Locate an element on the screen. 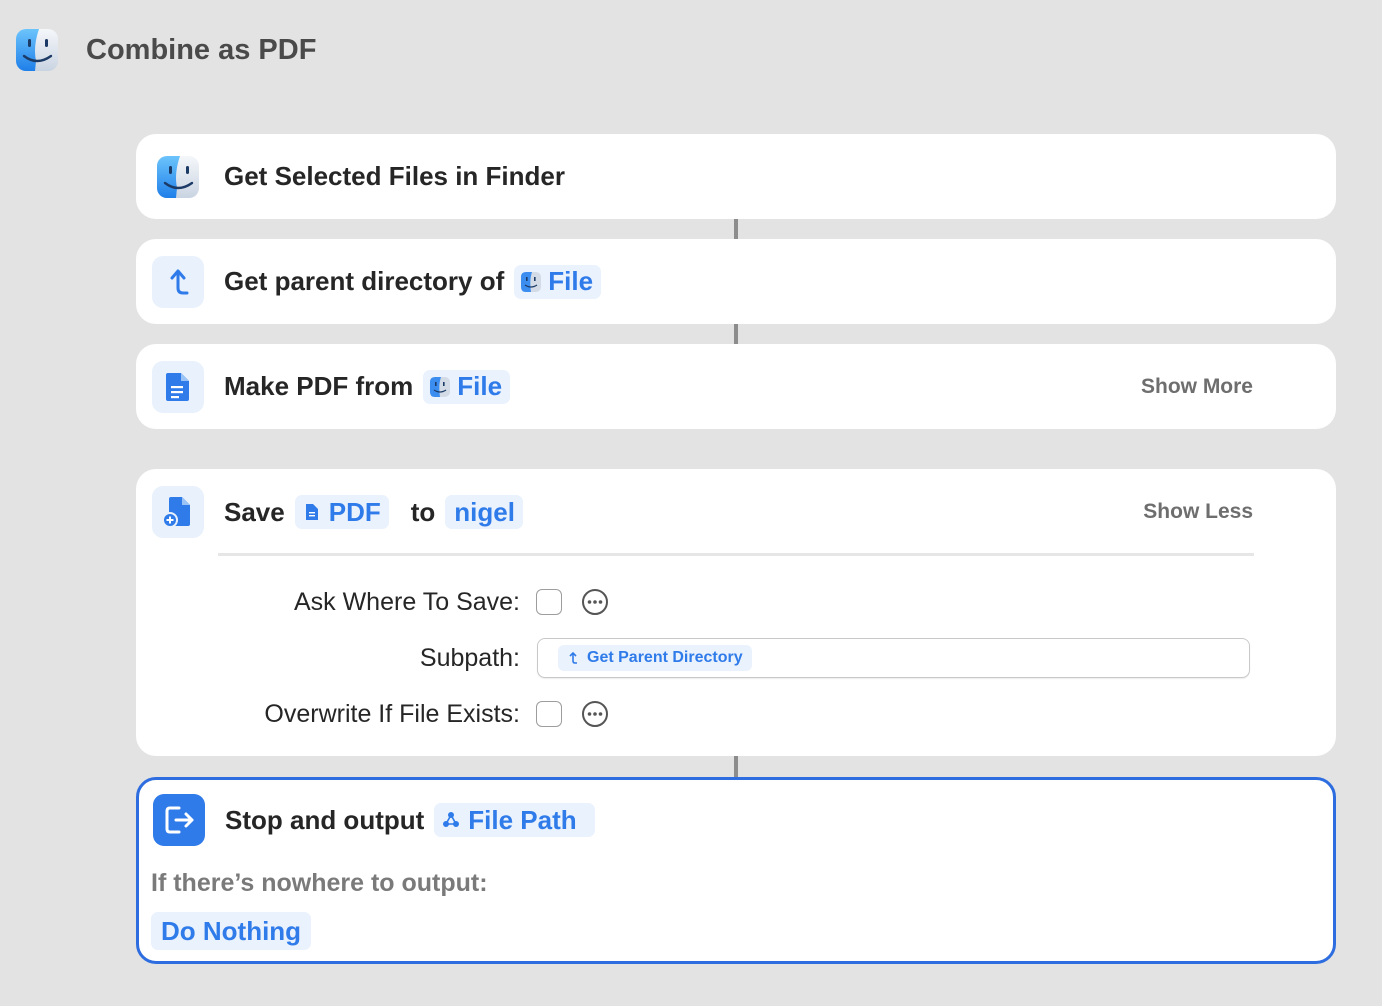 Image resolution: width=1382 pixels, height=1006 pixels. file-path-variable-token: File Path is located at coordinates (514, 820).